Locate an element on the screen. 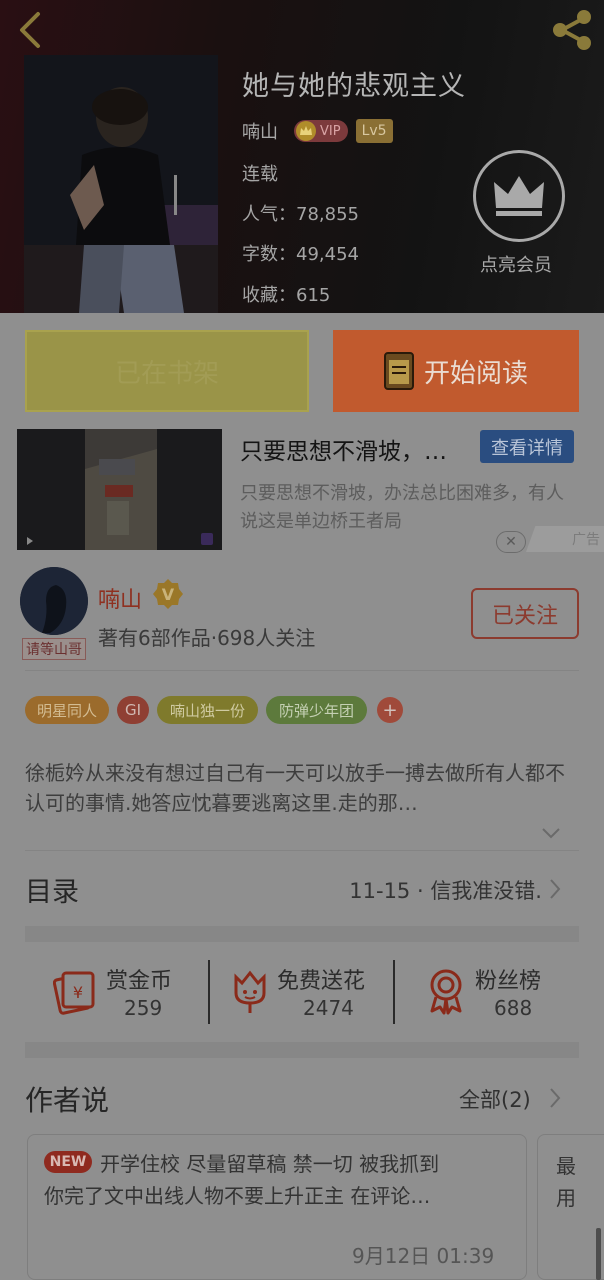 Image resolution: width=604 pixels, height=1280 pixels. ad-tag-label: 广告 is located at coordinates (586, 540).